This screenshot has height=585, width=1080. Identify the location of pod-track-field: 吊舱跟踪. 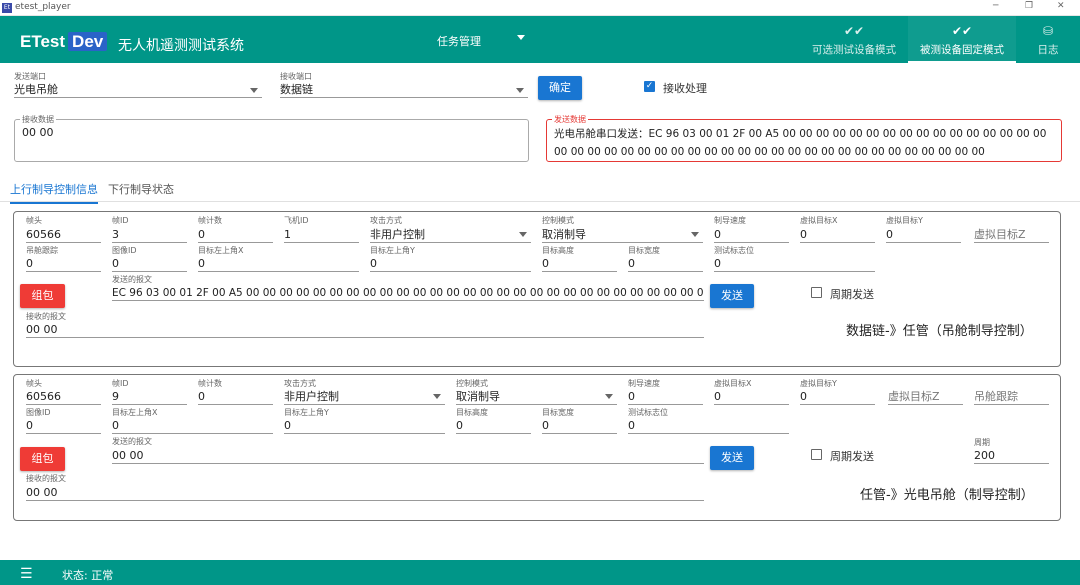
(1011, 397).